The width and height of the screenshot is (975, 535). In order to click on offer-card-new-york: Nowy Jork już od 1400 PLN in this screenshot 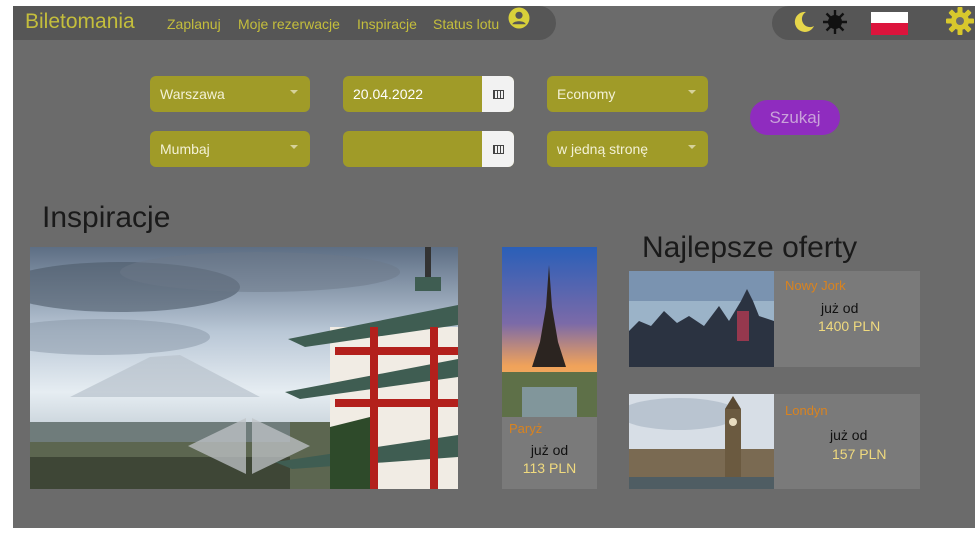, I will do `click(774, 319)`.